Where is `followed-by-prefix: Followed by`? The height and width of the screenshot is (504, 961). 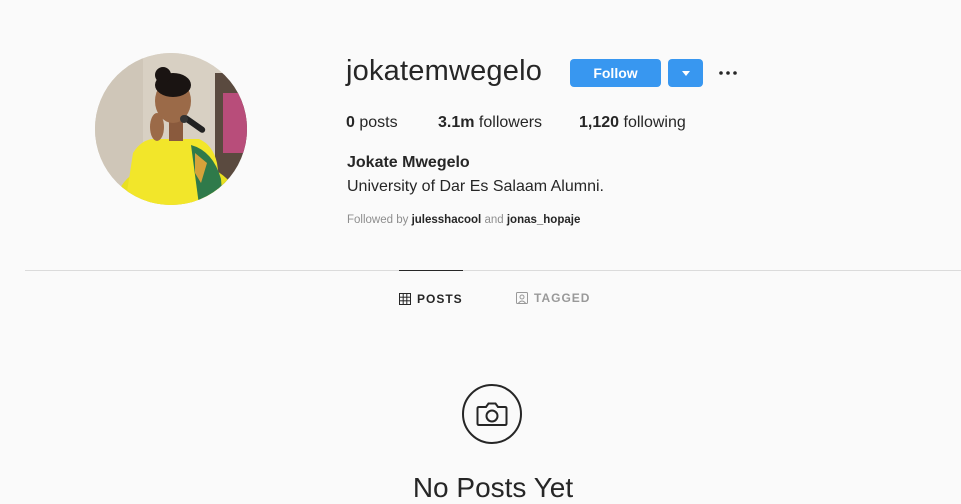 followed-by-prefix: Followed by is located at coordinates (378, 220).